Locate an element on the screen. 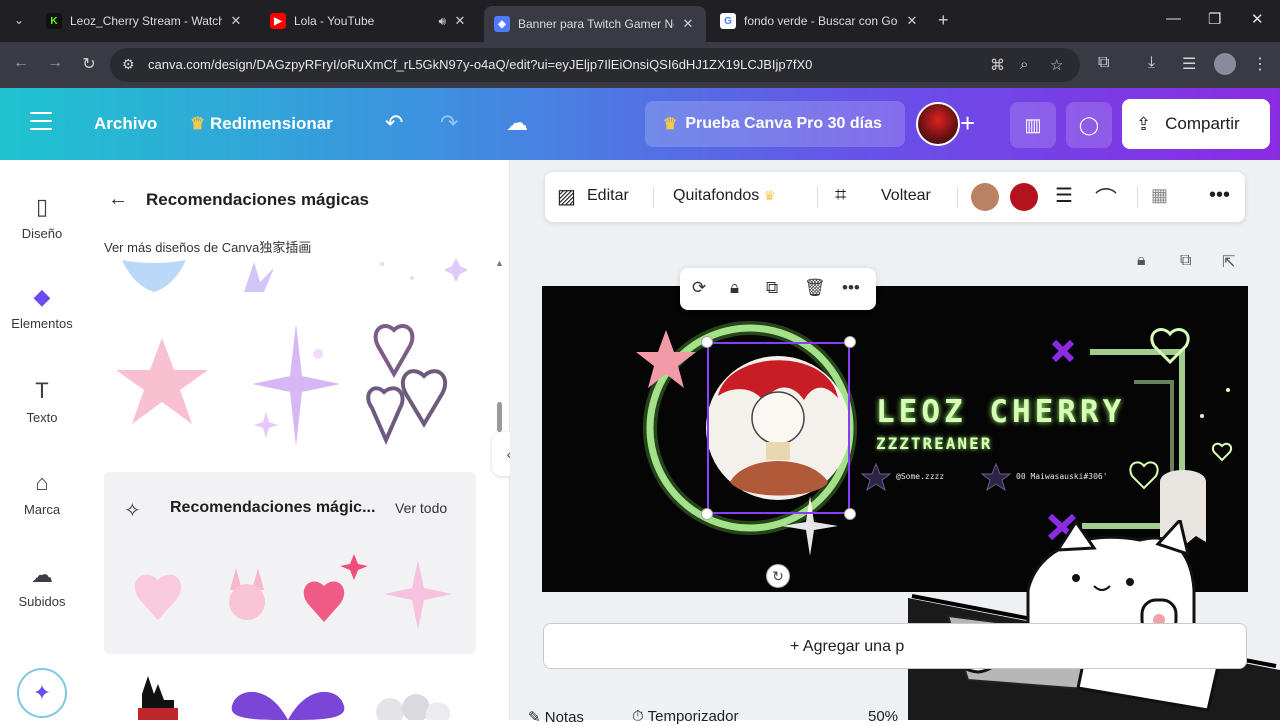 The height and width of the screenshot is (726, 1280). thumbnail-balloons is located at coordinates (411, 705).